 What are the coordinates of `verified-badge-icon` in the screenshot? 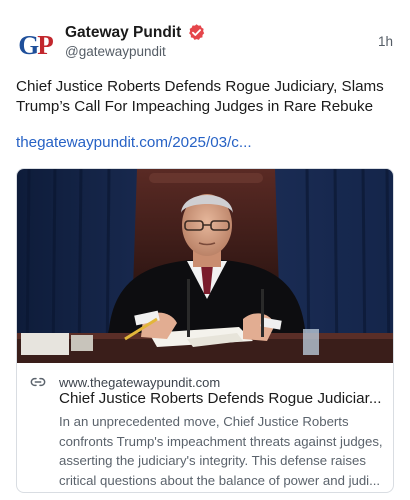 It's located at (197, 32).